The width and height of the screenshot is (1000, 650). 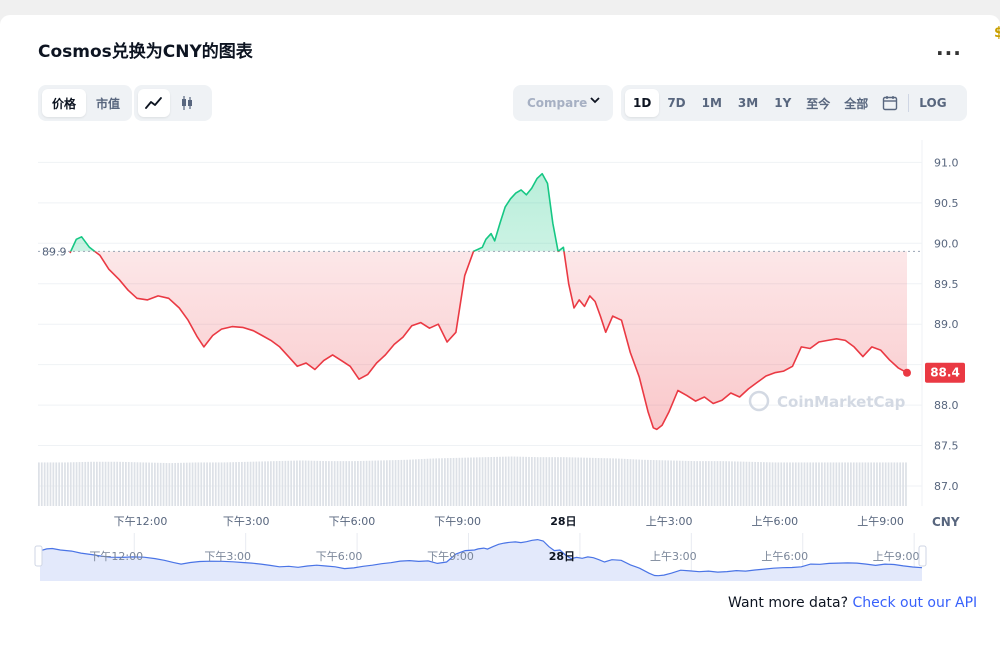 What do you see at coordinates (712, 103) in the screenshot?
I see `range-1m: 1M` at bounding box center [712, 103].